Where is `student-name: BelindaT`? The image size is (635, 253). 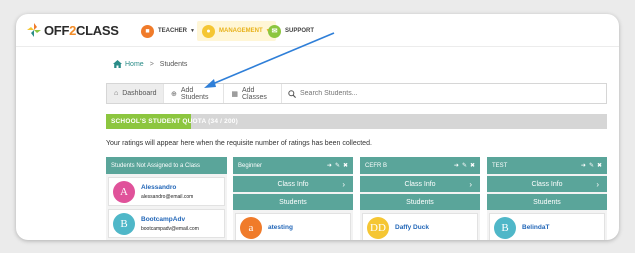
student-name: BelindaT is located at coordinates (535, 227).